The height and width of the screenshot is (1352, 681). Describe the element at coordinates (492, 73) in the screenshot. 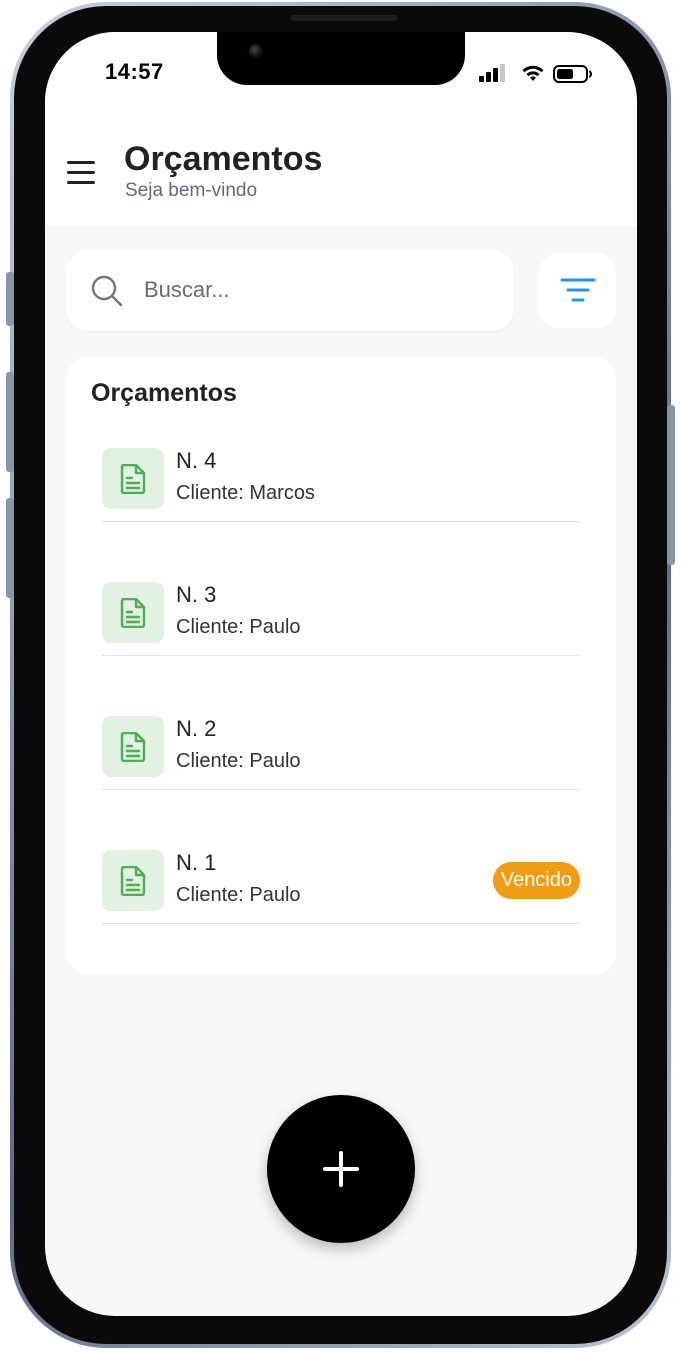

I see `cellular-signal-icon` at that location.